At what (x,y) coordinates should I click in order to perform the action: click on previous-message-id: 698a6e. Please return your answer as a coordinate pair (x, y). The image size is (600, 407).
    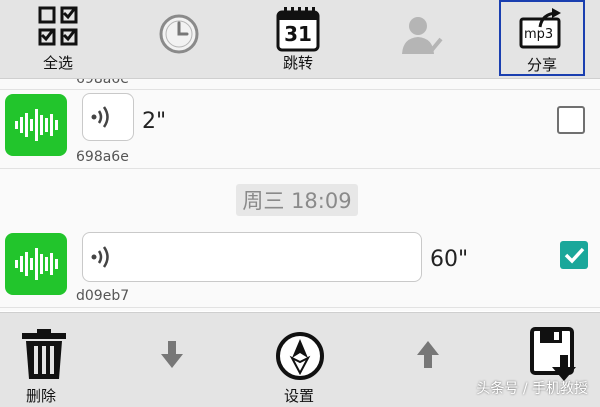
    Looking at the image, I should click on (102, 83).